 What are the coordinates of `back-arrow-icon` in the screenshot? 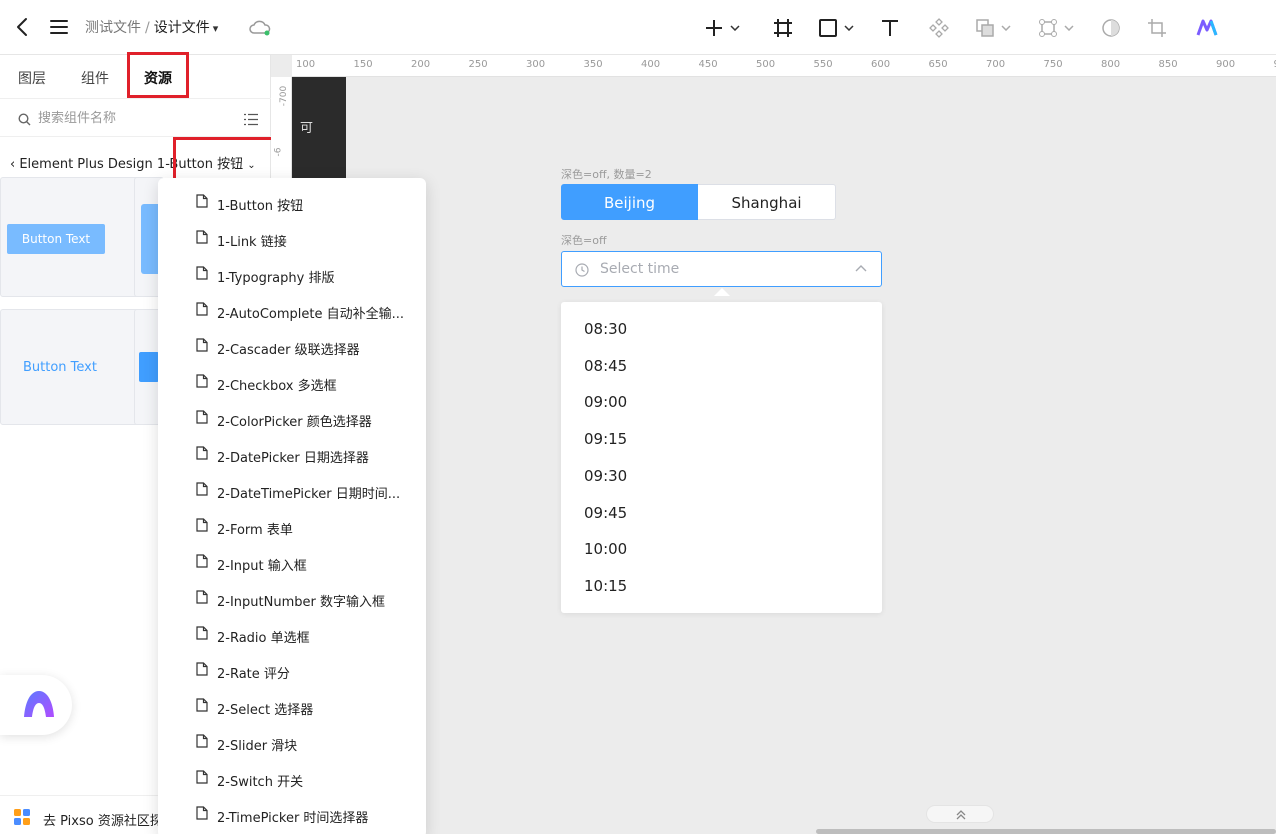 It's located at (23, 27).